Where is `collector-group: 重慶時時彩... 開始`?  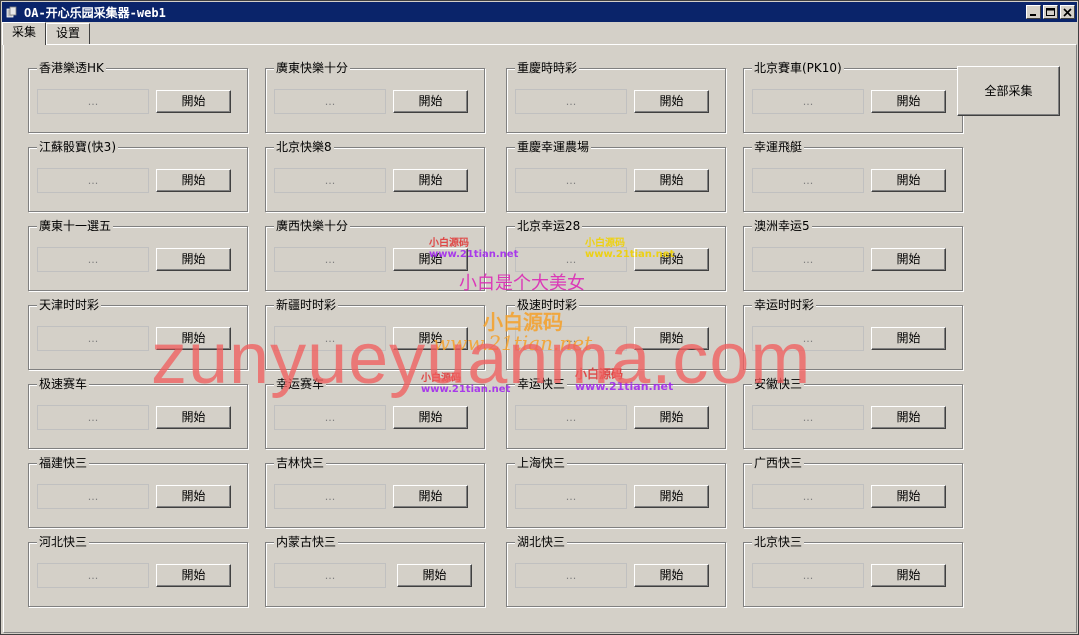 collector-group: 重慶時時彩... 開始 is located at coordinates (616, 97).